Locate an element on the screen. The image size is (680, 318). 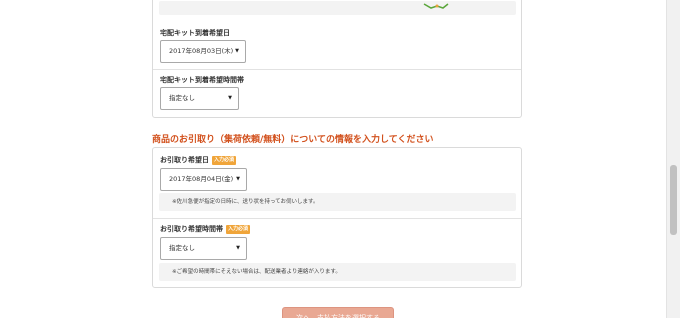
kit-time-label: 宅配キット到着希望時間帯 is located at coordinates (202, 80).